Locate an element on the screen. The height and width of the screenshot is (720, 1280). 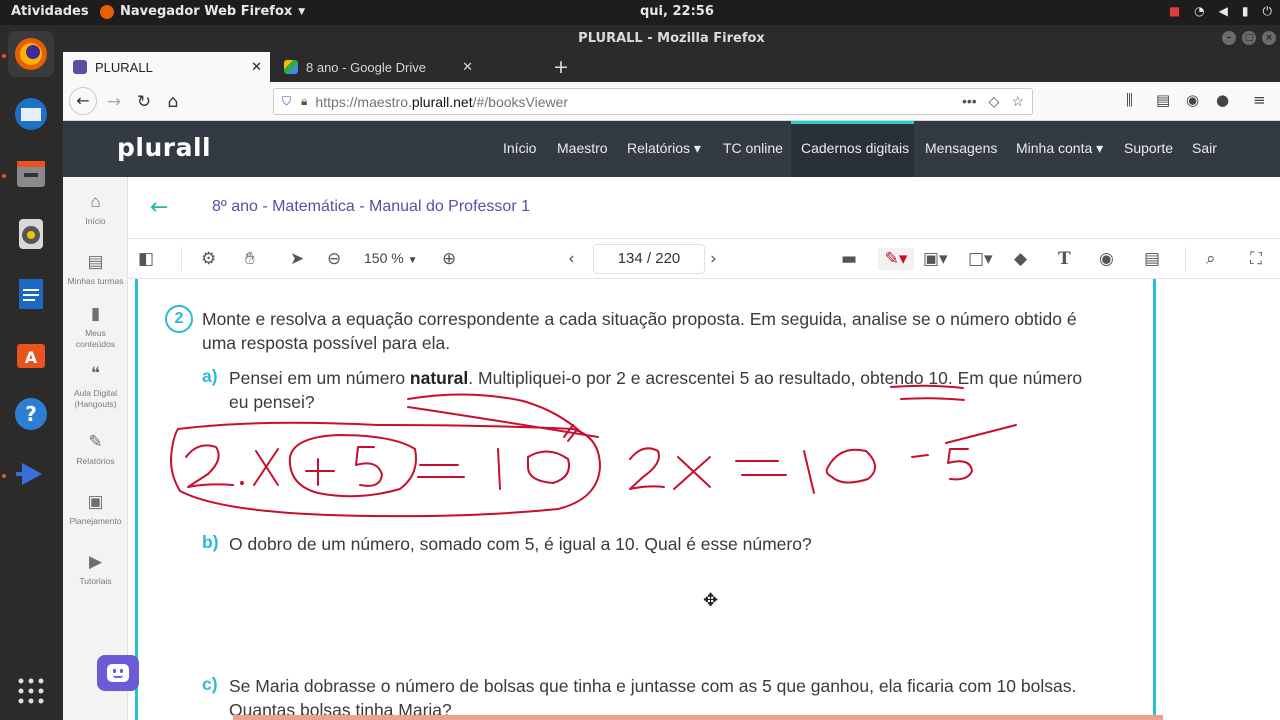
next-page-icon: › is located at coordinates (713, 259).